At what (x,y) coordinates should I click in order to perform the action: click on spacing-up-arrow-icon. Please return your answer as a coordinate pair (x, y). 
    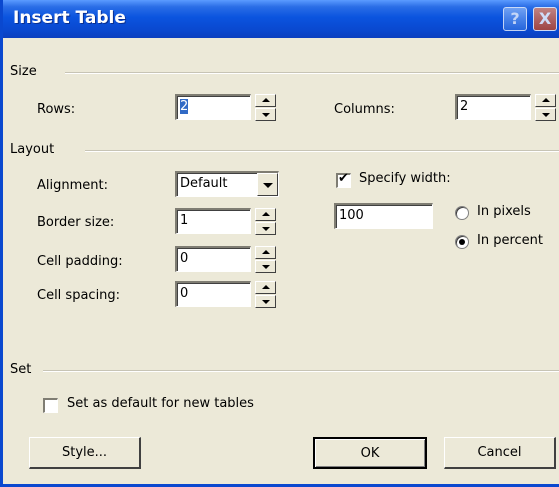
    Looking at the image, I should click on (265, 287).